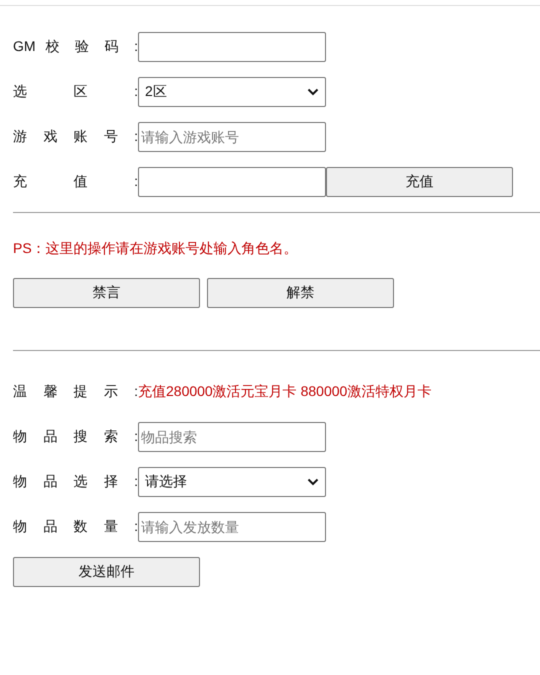 The height and width of the screenshot is (675, 540). Describe the element at coordinates (232, 527) in the screenshot. I see `input-field: 请输入发放数量` at that location.